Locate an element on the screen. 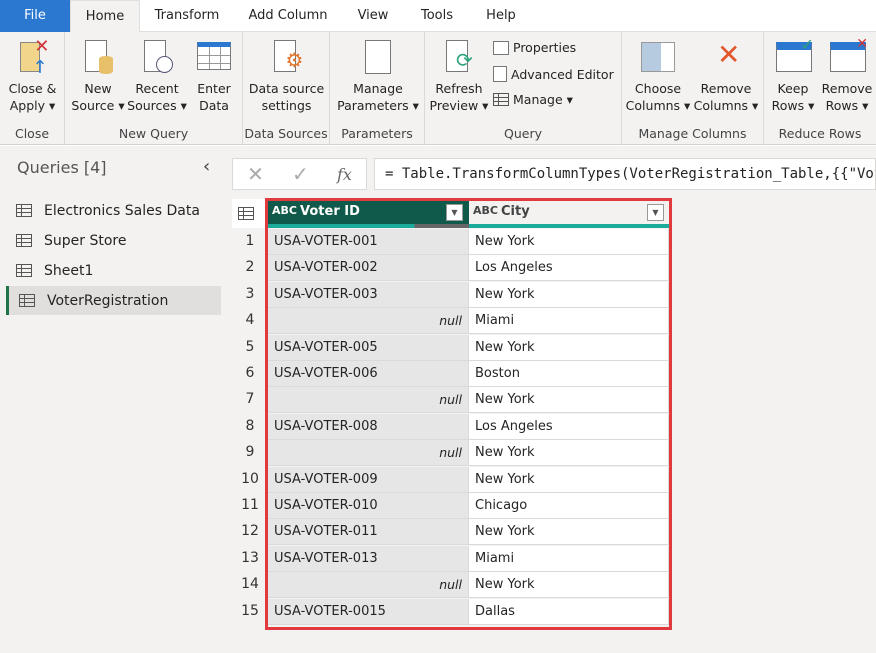  label: Data is located at coordinates (214, 105).